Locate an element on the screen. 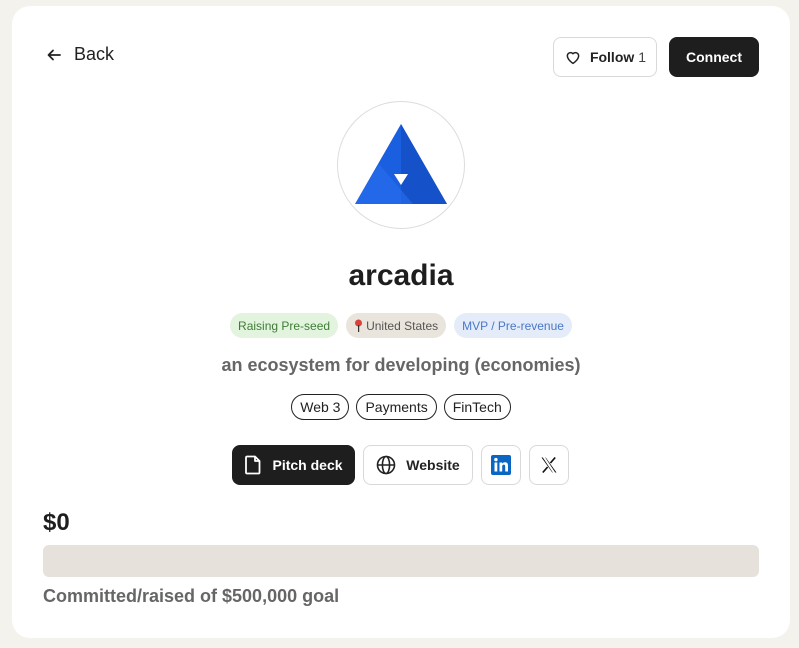  follow-count: 1 is located at coordinates (642, 57).